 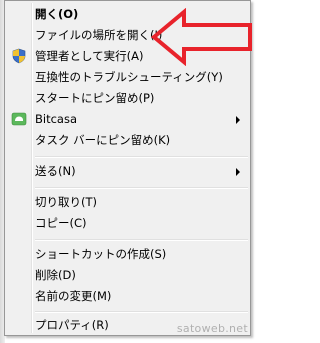 I want to click on menu-item-label: コピー(C), so click(x=61, y=223).